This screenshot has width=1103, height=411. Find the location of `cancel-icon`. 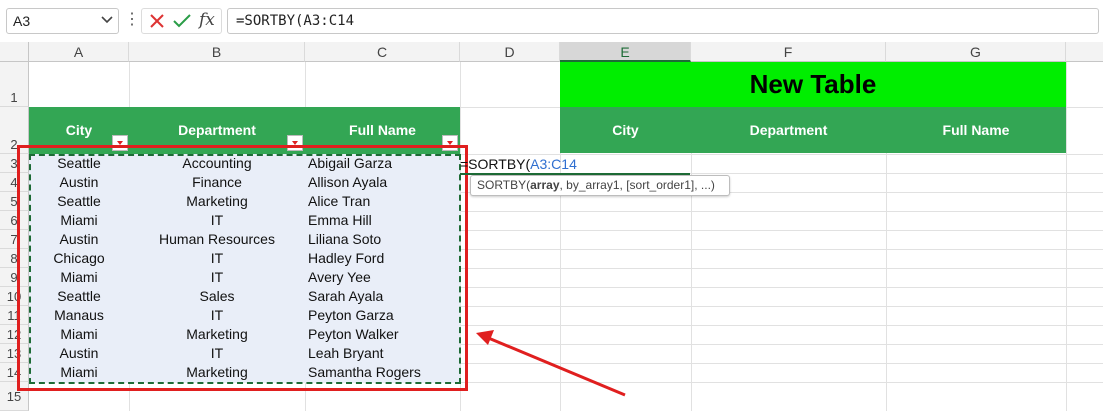

cancel-icon is located at coordinates (157, 21).